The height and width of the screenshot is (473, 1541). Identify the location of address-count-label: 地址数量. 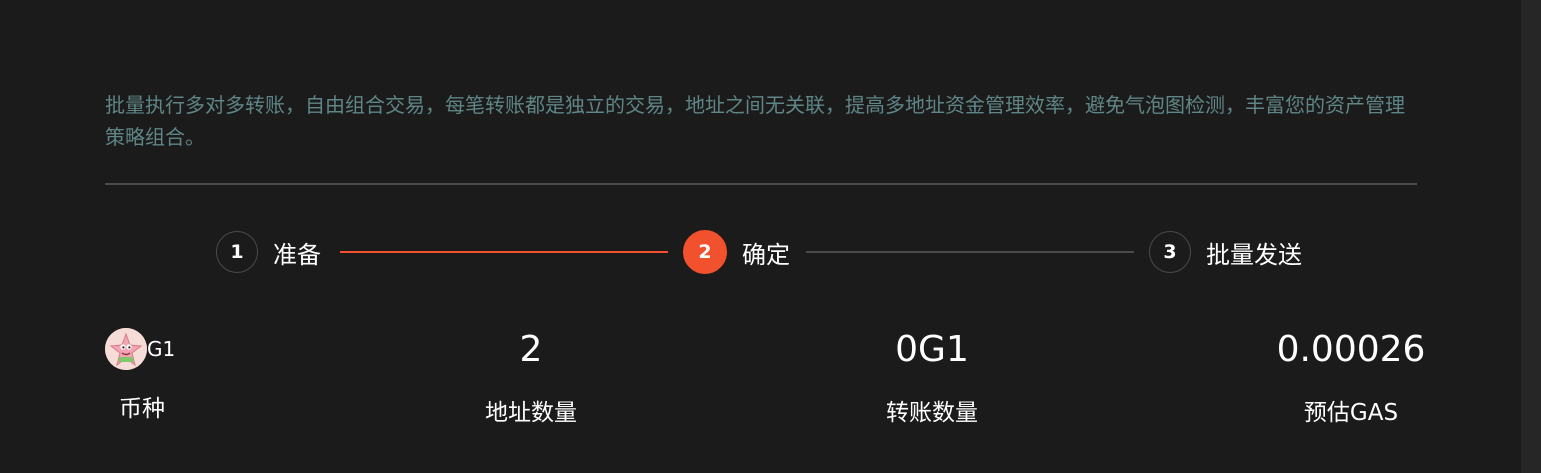
(531, 413).